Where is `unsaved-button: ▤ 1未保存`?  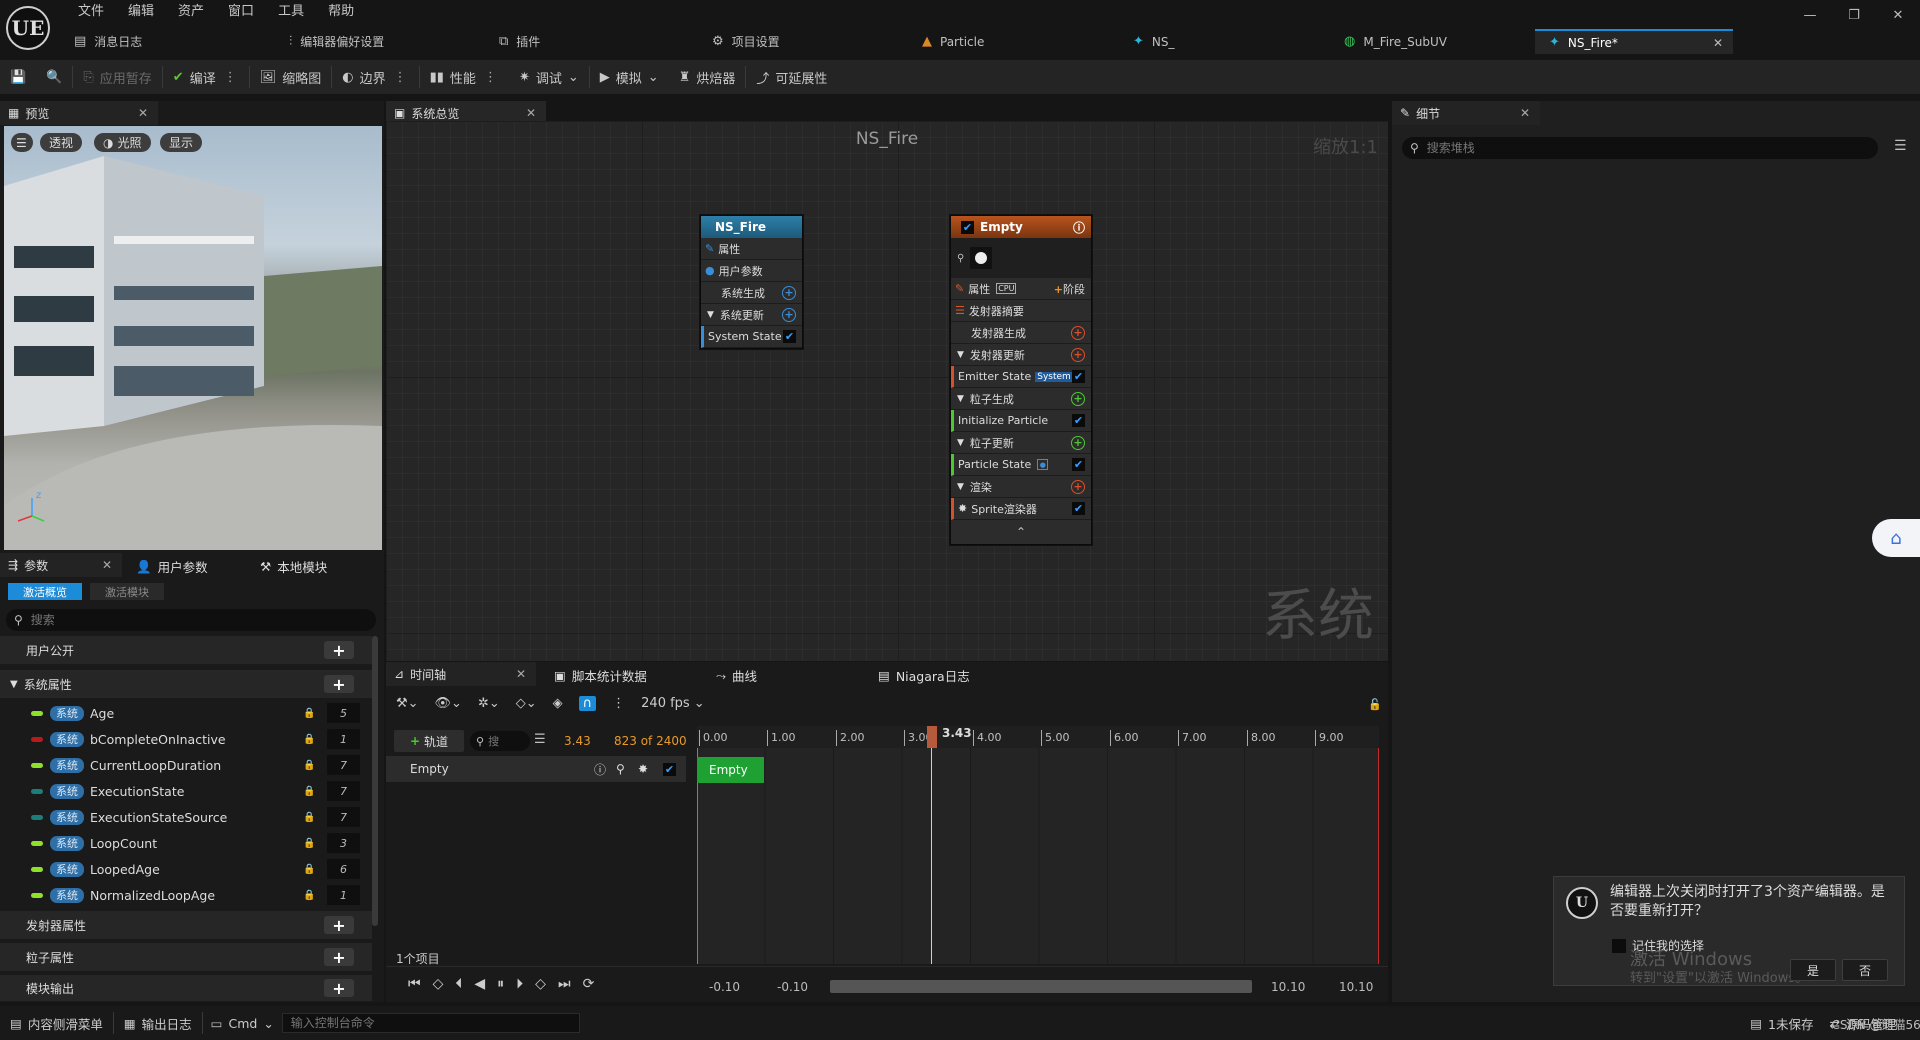 unsaved-button: ▤ 1未保存 is located at coordinates (1781, 1023).